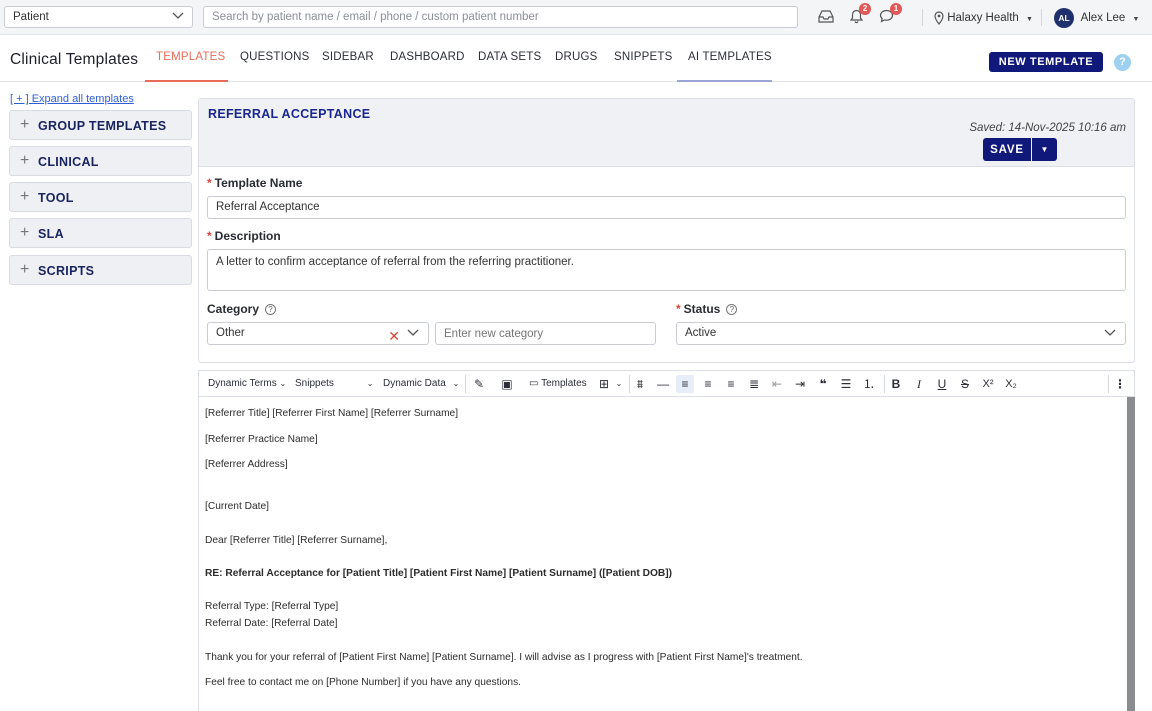 This screenshot has width=1152, height=711. Describe the element at coordinates (724, 81) in the screenshot. I see `ai-tab-underline` at that location.